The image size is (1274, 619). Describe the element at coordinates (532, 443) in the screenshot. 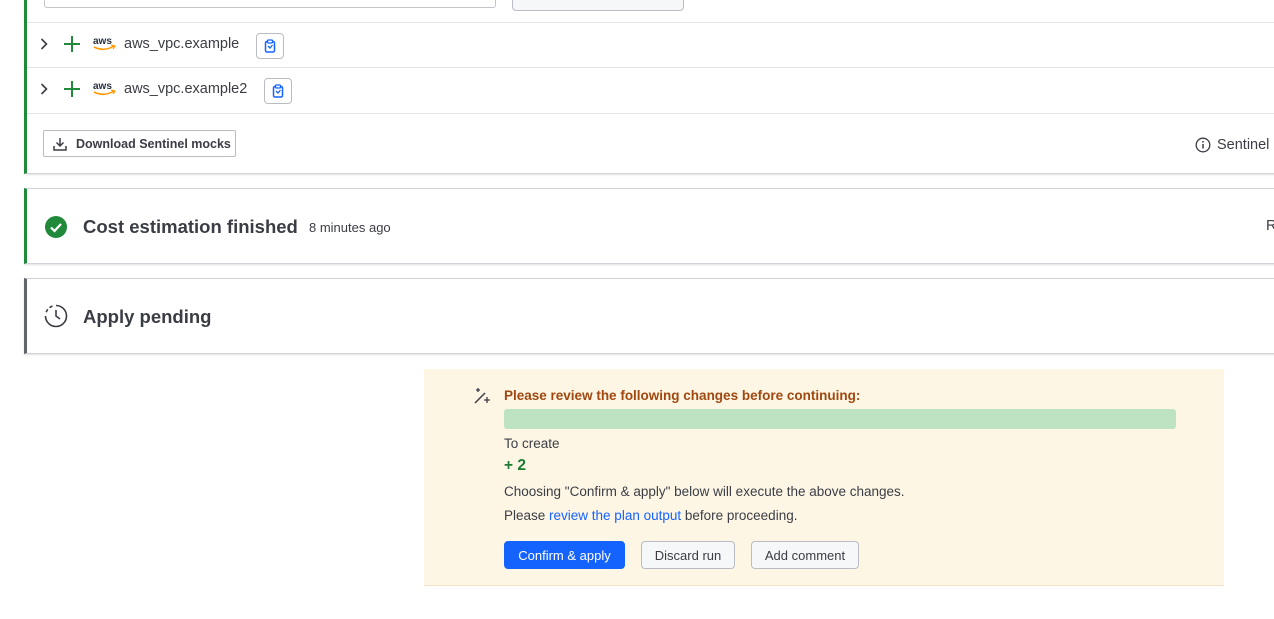

I see `to-create-label: To create` at that location.